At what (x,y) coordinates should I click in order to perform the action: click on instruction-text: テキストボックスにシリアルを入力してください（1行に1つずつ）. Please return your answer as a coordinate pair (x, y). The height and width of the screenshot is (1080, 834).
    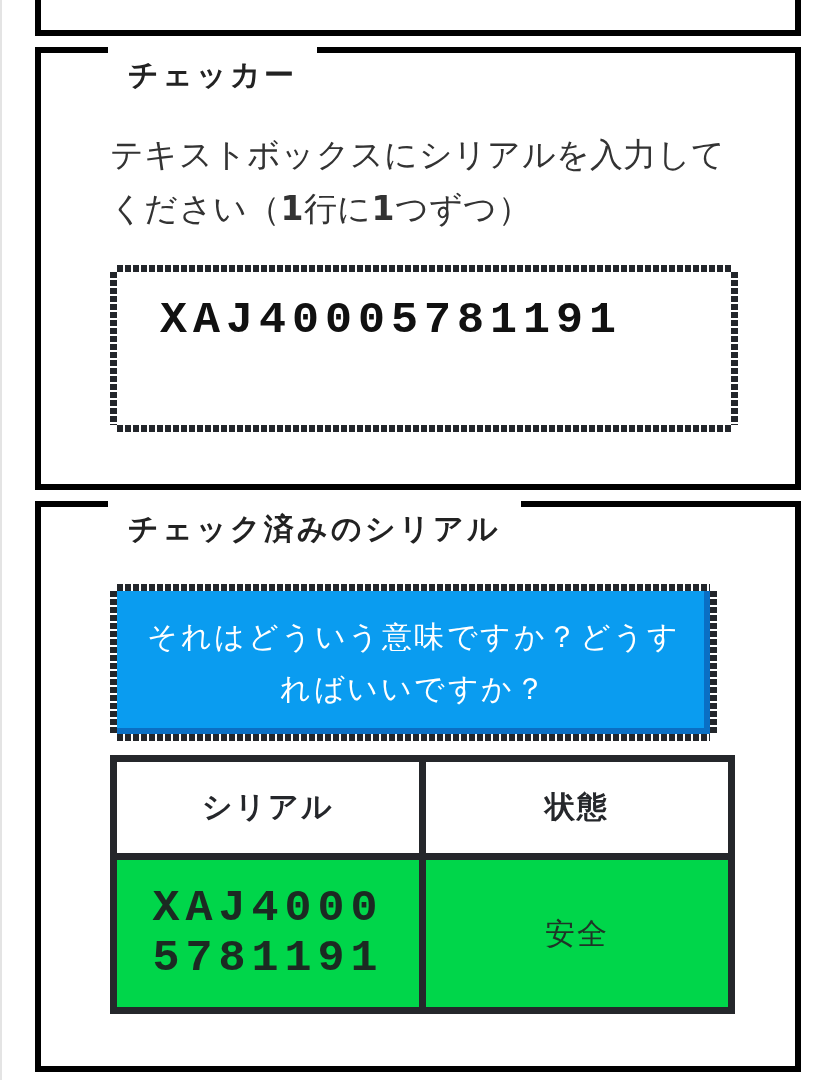
    Looking at the image, I should click on (418, 182).